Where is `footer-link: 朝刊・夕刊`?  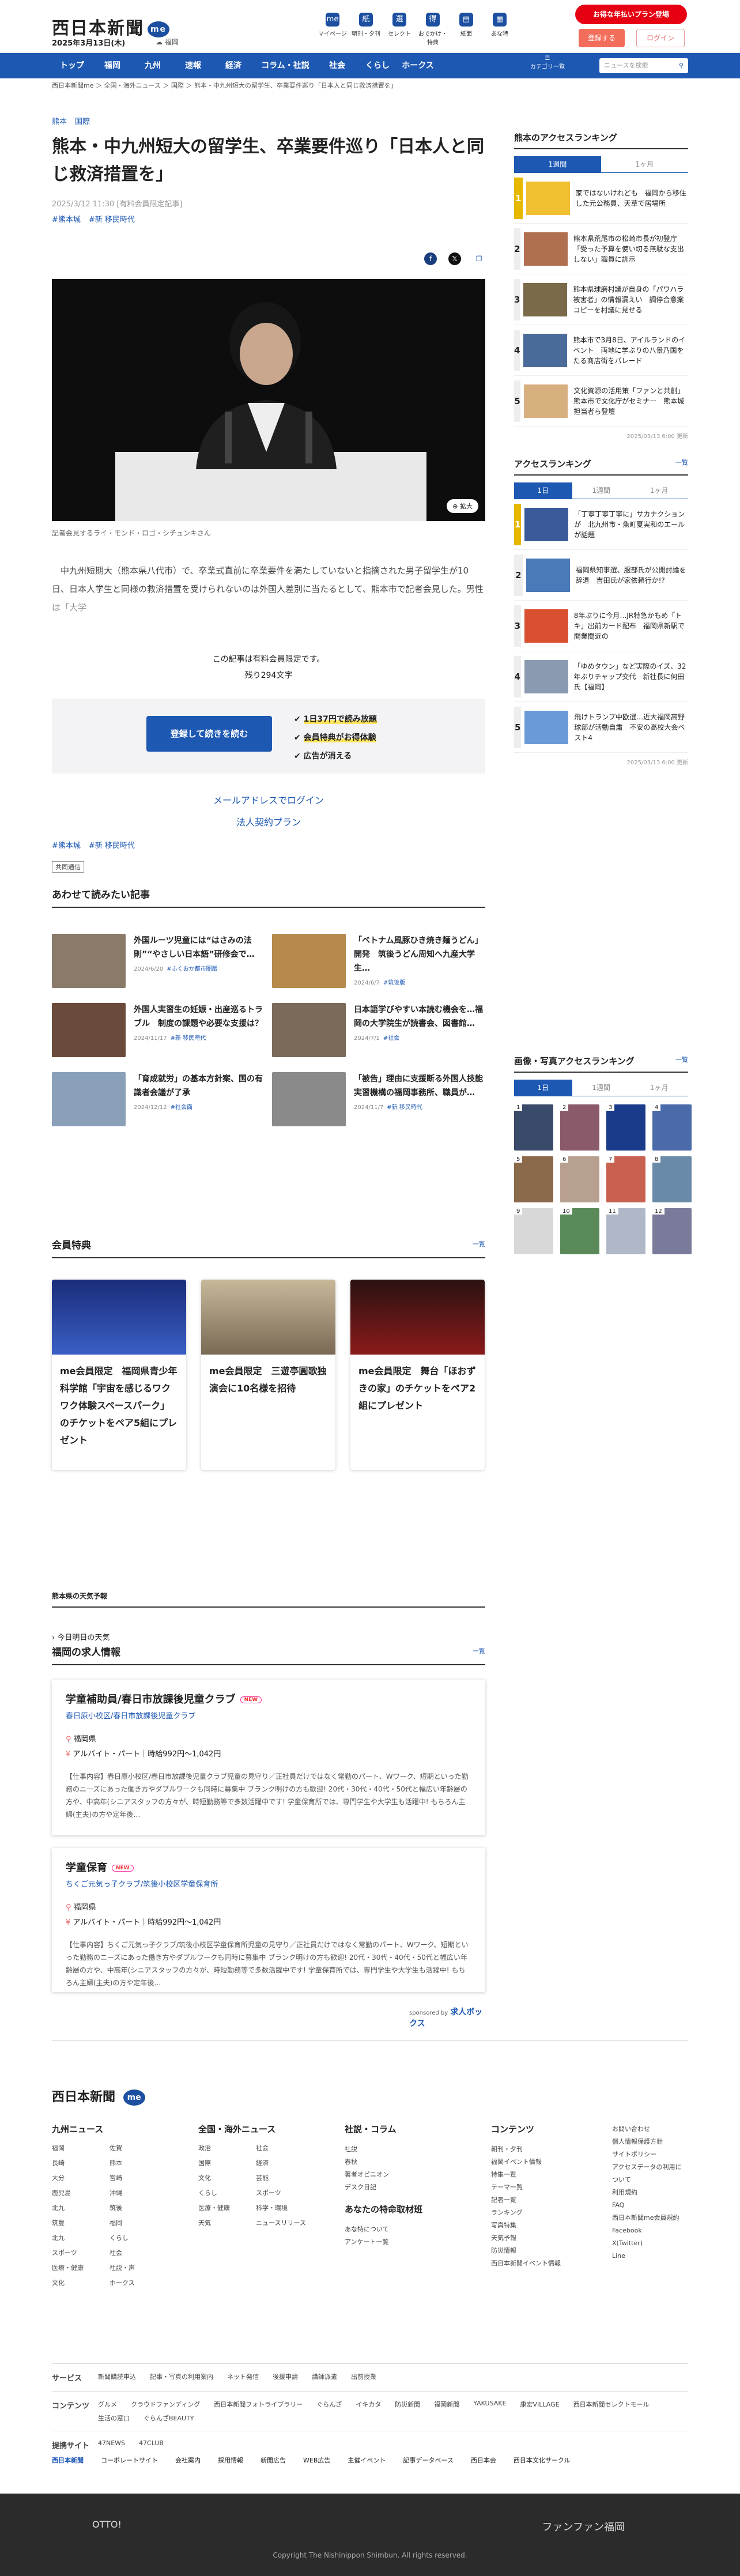
footer-link: 朝刊・夕刊 is located at coordinates (551, 2149).